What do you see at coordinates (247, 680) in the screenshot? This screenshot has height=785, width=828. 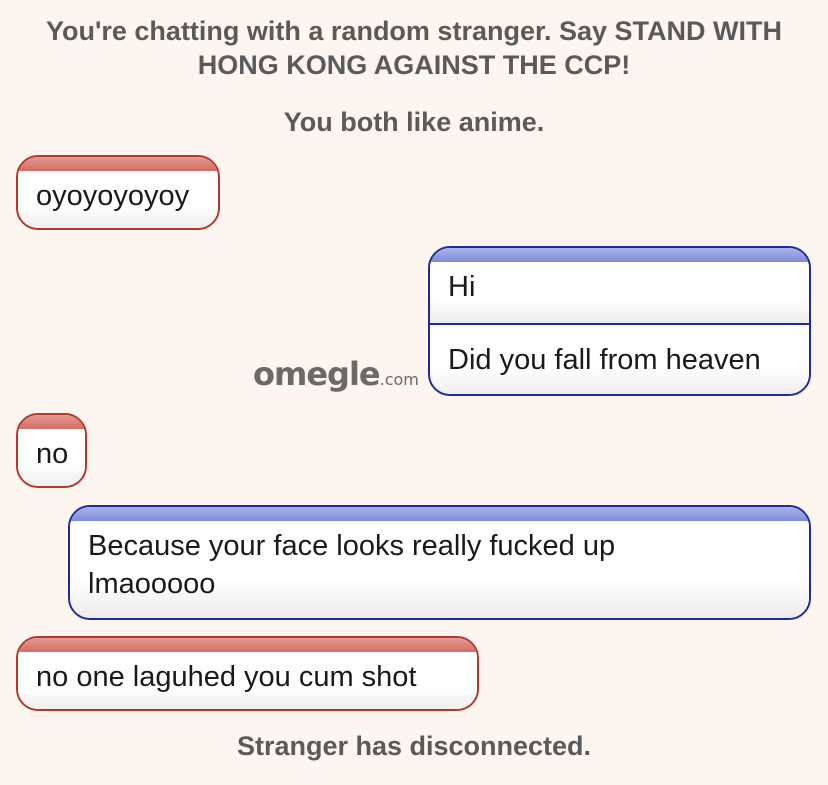 I see `message-text: no one laguhed you cum shot` at bounding box center [247, 680].